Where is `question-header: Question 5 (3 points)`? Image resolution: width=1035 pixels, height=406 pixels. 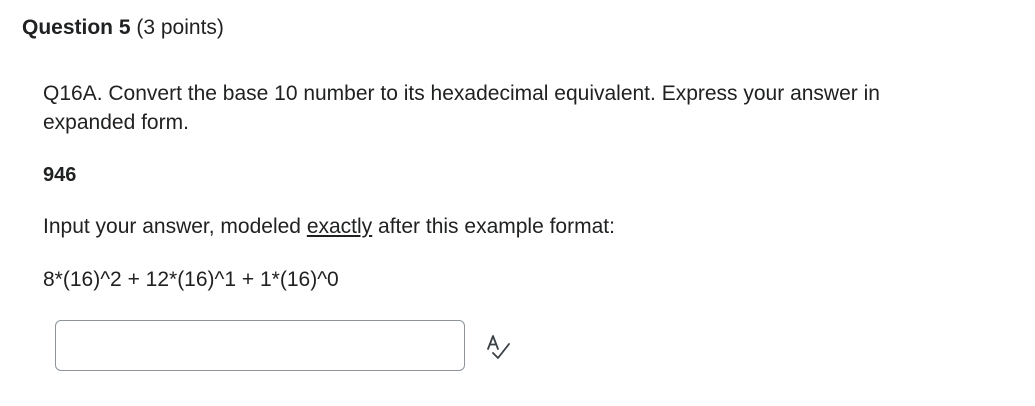 question-header: Question 5 (3 points) is located at coordinates (123, 28).